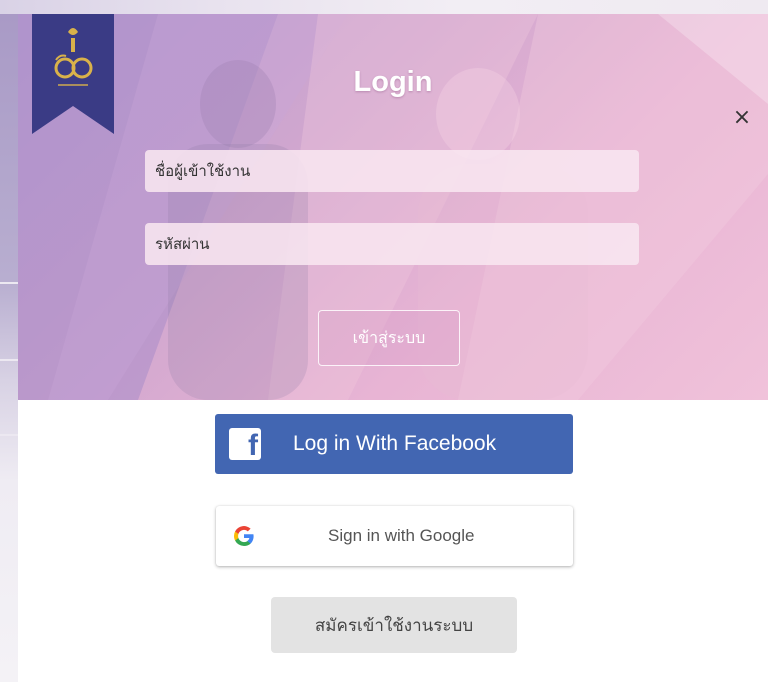 Image resolution: width=768 pixels, height=682 pixels. Describe the element at coordinates (384, 7) in the screenshot. I see `background-page-strip` at that location.